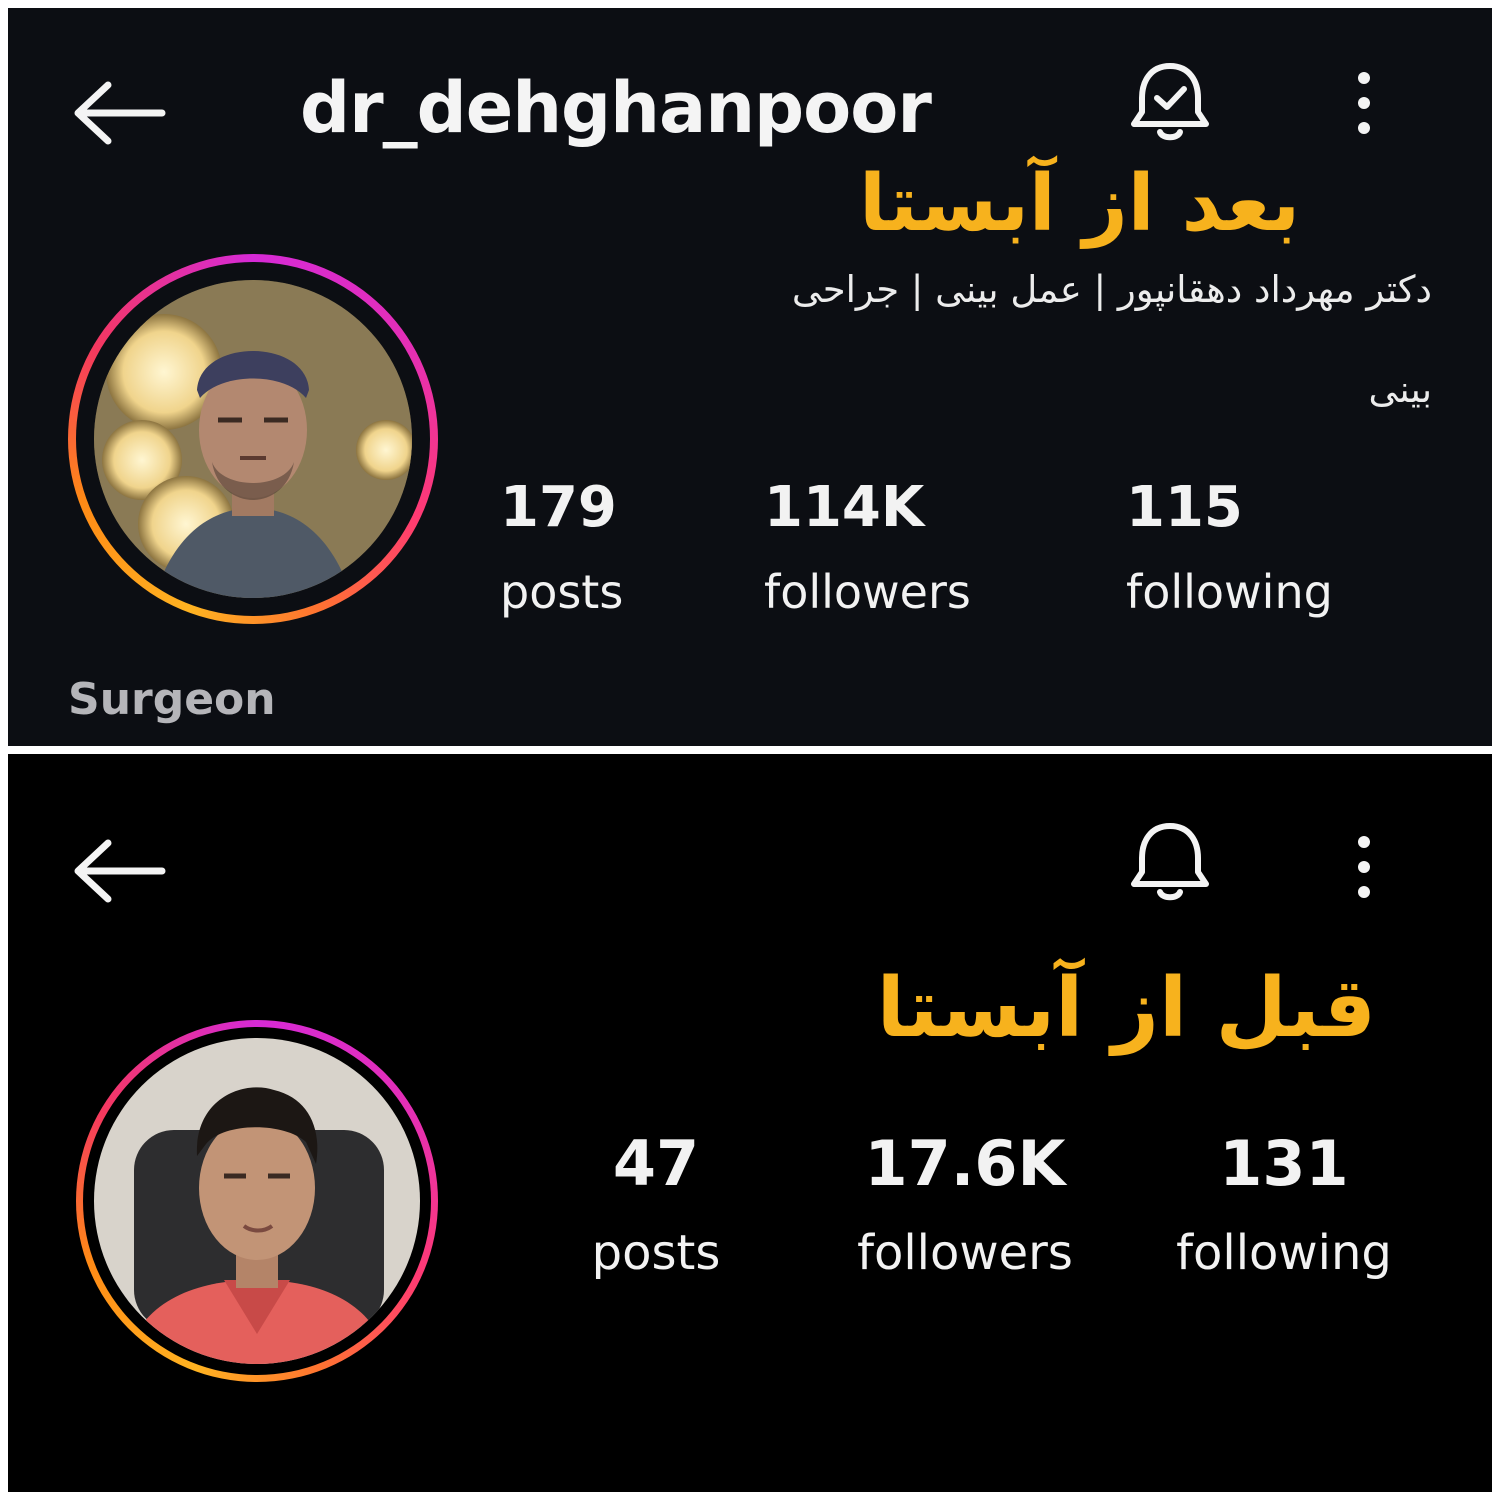 This screenshot has width=1500, height=1500. I want to click on following-count: 131, so click(1284, 1163).